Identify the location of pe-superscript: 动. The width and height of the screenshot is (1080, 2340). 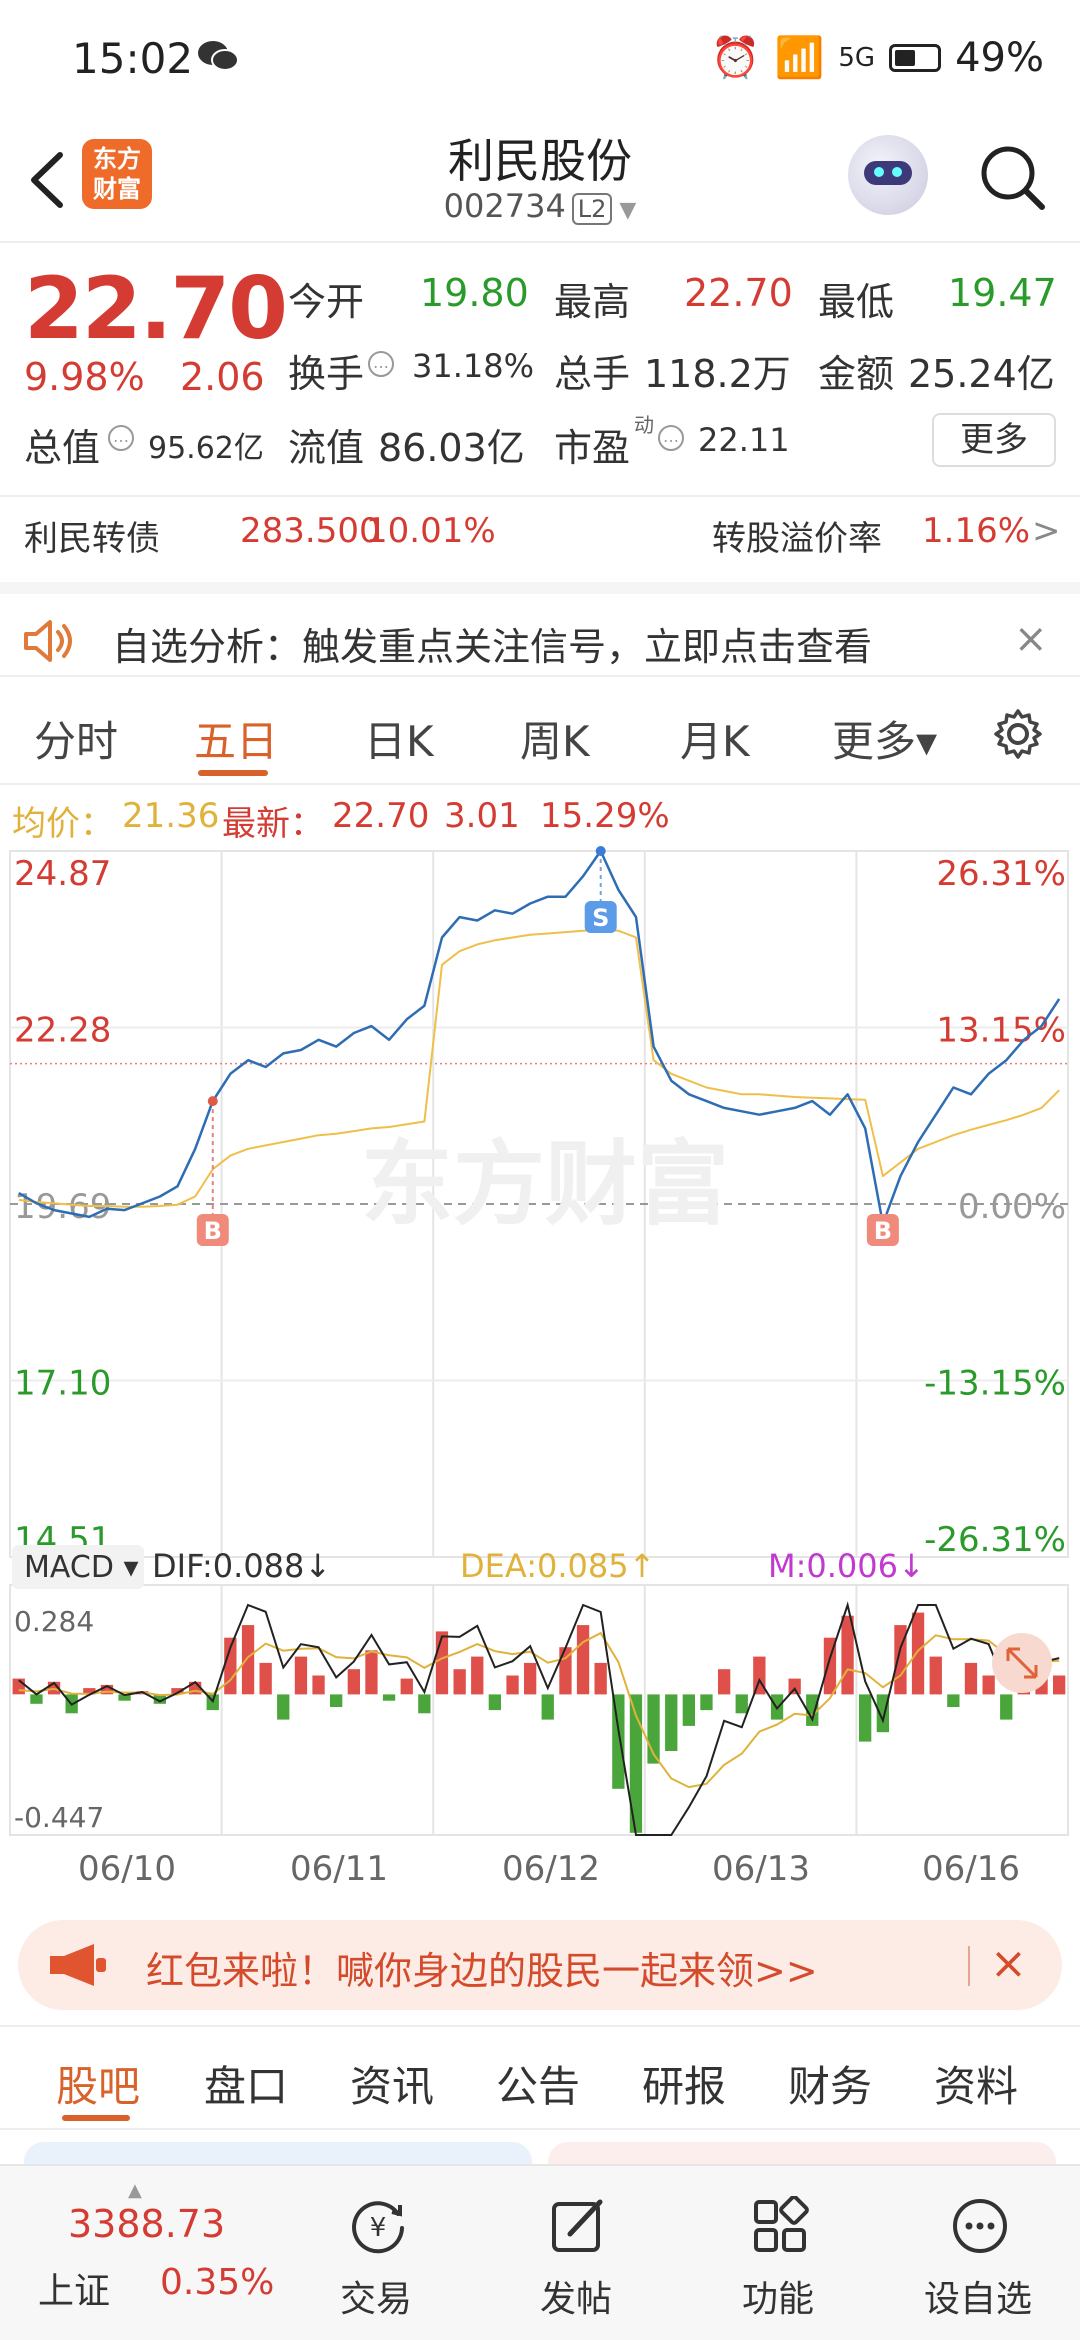
(644, 425).